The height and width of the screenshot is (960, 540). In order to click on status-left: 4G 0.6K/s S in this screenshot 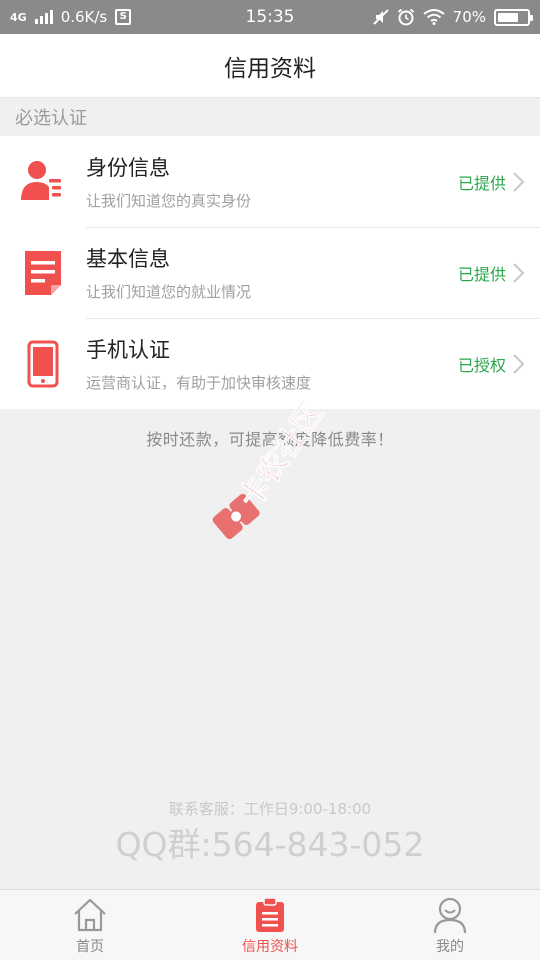, I will do `click(71, 17)`.